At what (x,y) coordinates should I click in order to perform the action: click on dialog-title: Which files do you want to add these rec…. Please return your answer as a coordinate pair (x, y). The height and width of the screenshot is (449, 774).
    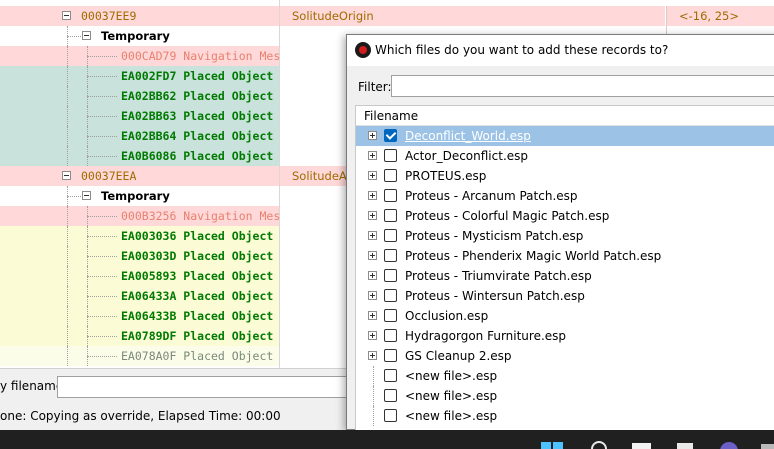
    Looking at the image, I should click on (522, 50).